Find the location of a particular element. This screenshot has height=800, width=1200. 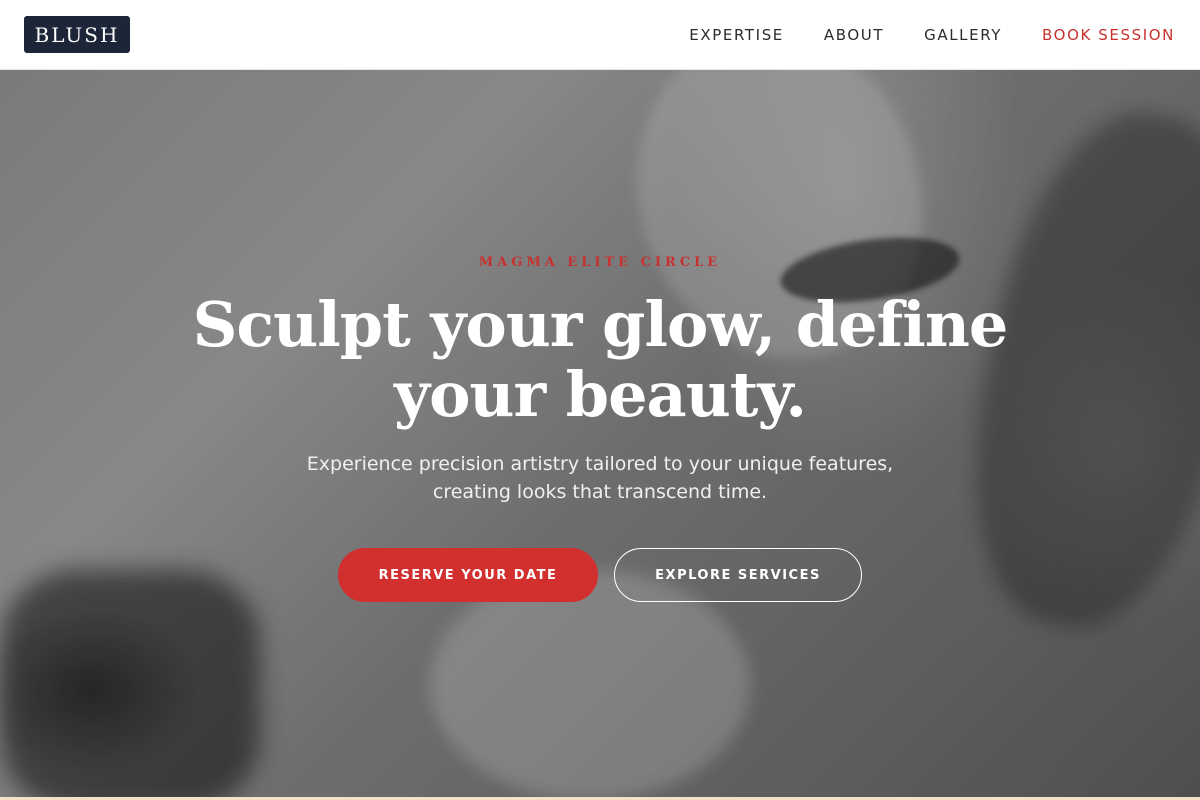

nav-link-gallery: GALLERY is located at coordinates (963, 35).